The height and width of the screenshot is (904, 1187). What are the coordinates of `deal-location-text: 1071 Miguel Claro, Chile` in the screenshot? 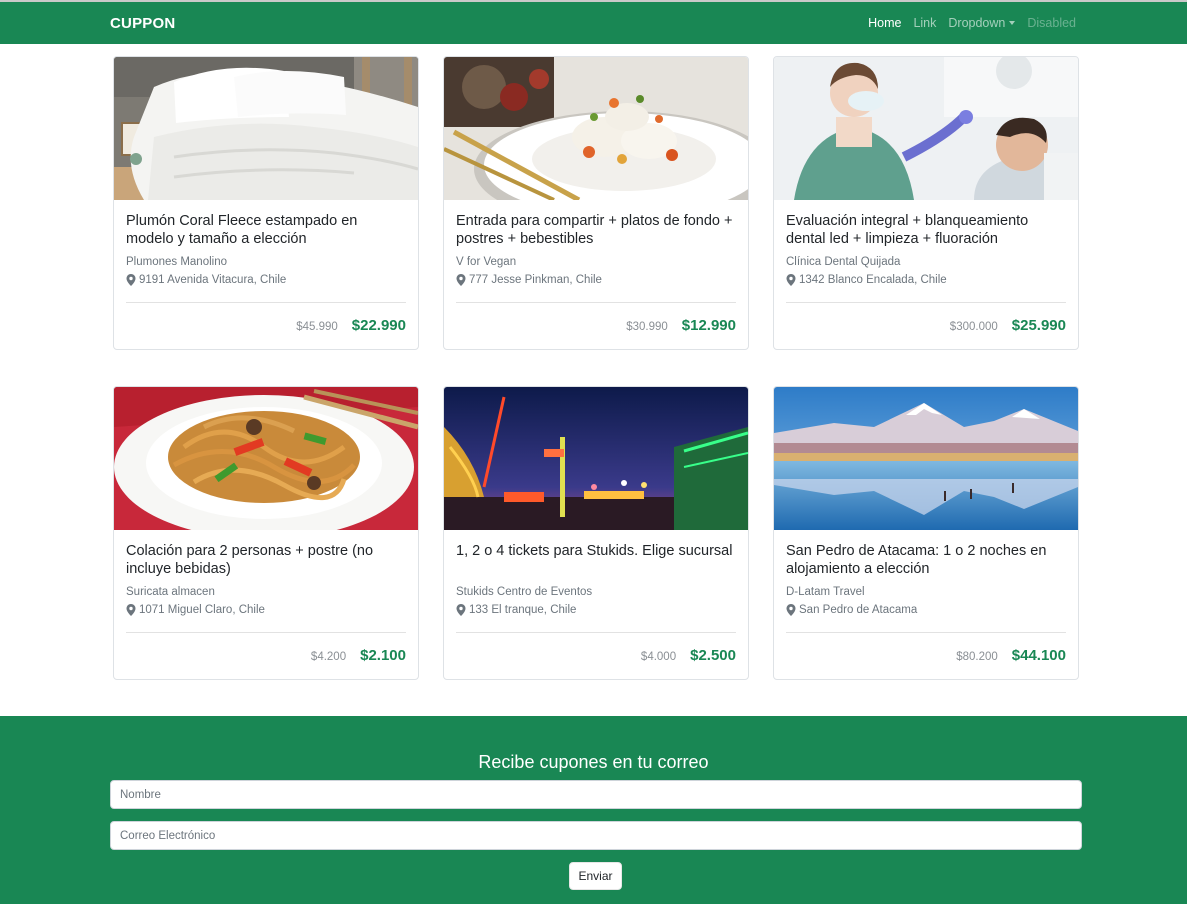 It's located at (202, 610).